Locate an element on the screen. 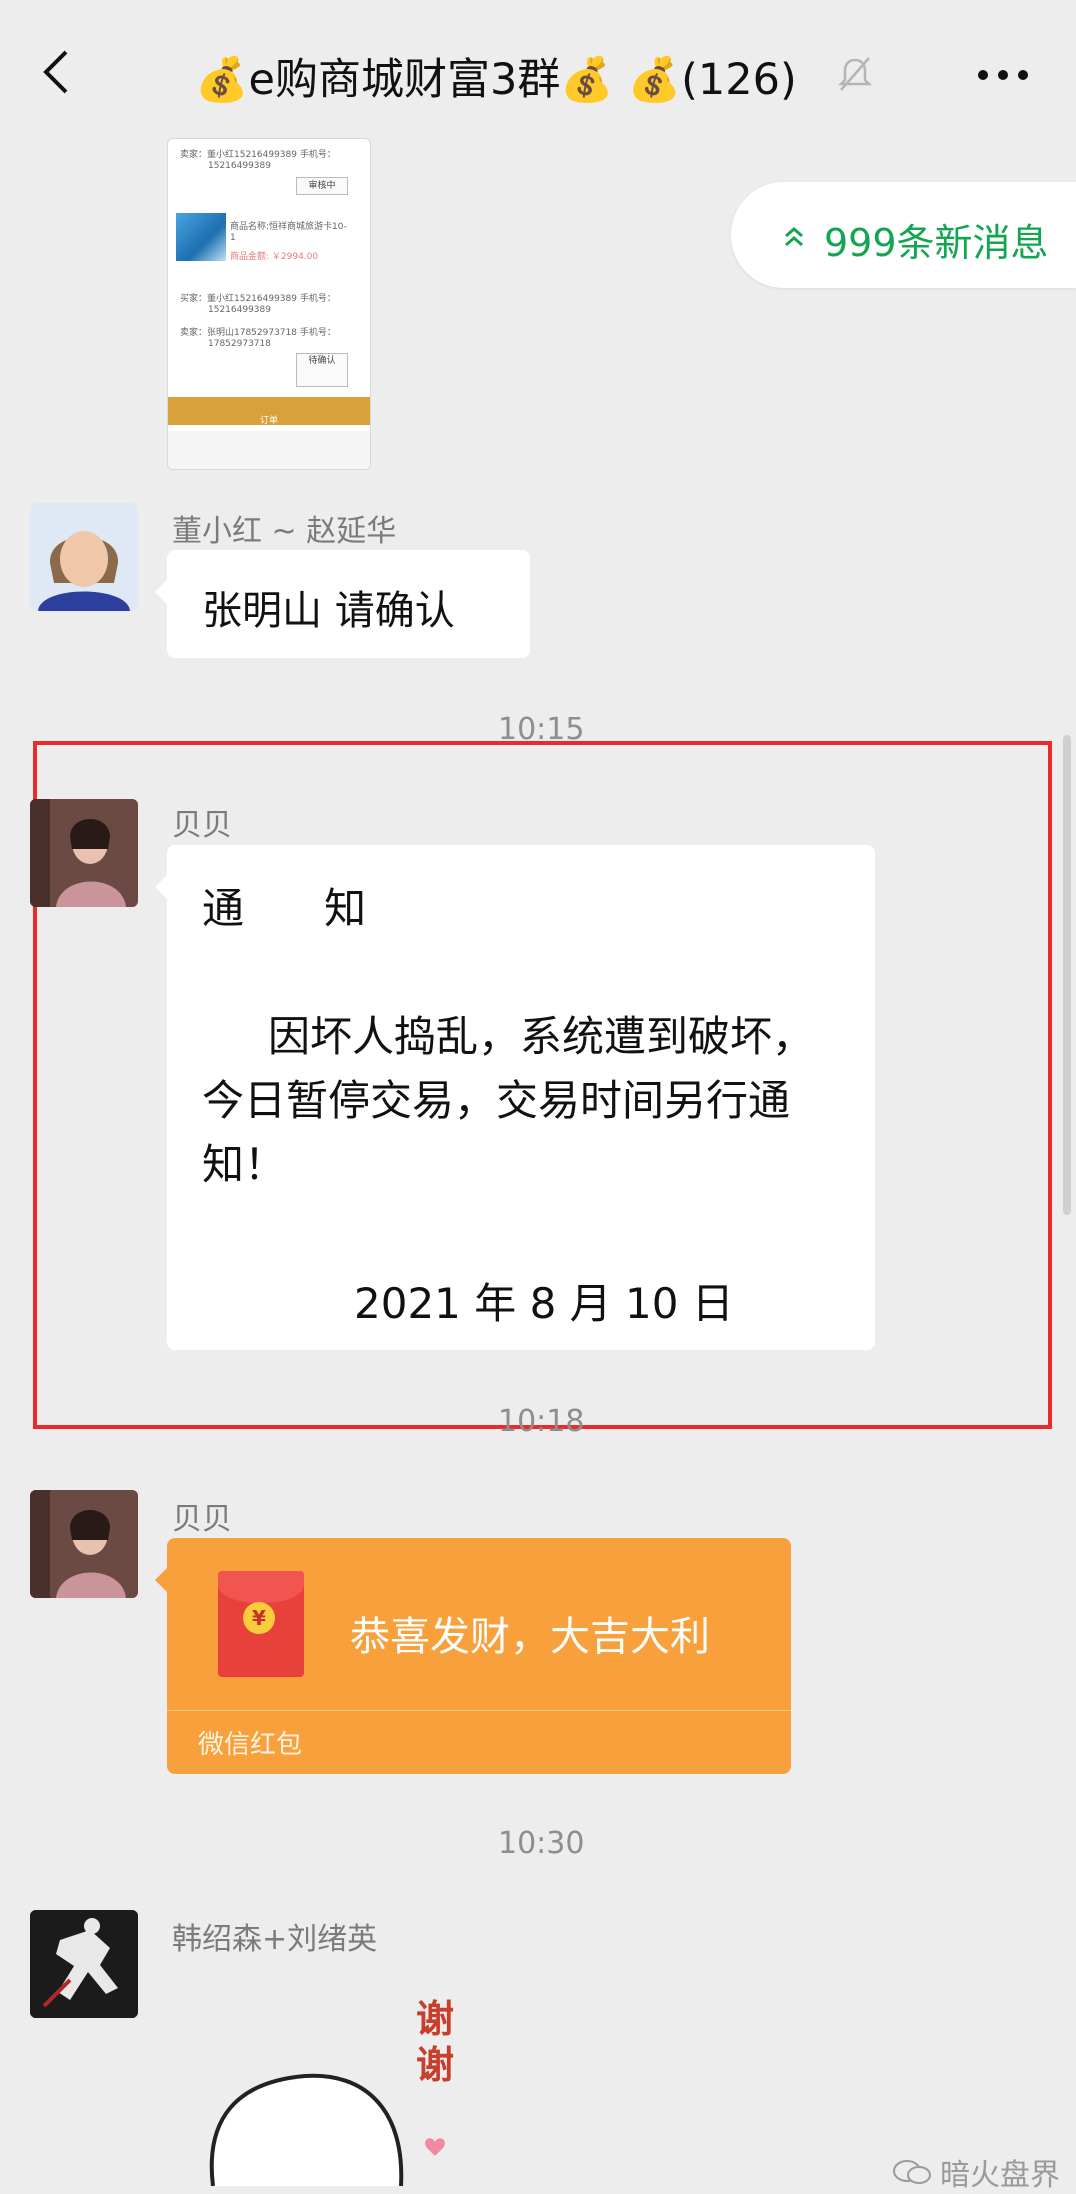 The height and width of the screenshot is (2194, 1076). thumb-line: 1 is located at coordinates (233, 238).